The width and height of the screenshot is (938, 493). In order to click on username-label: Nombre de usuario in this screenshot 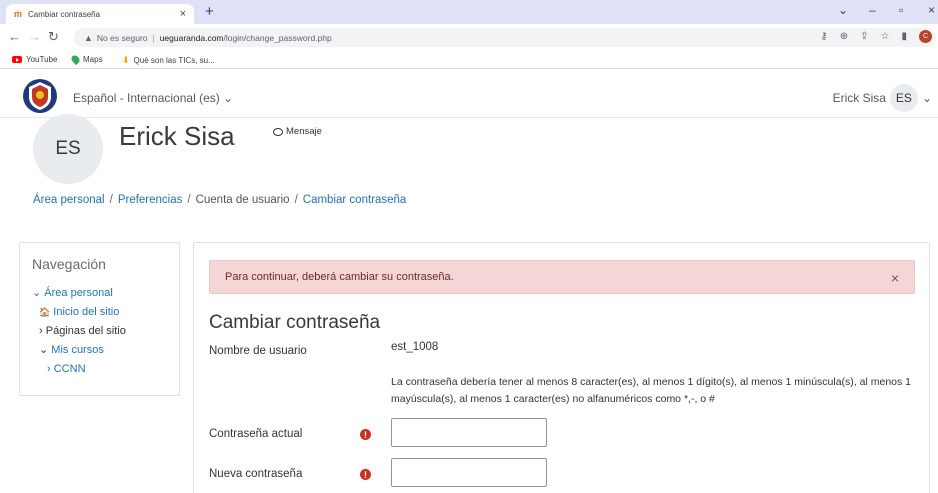, I will do `click(258, 351)`.